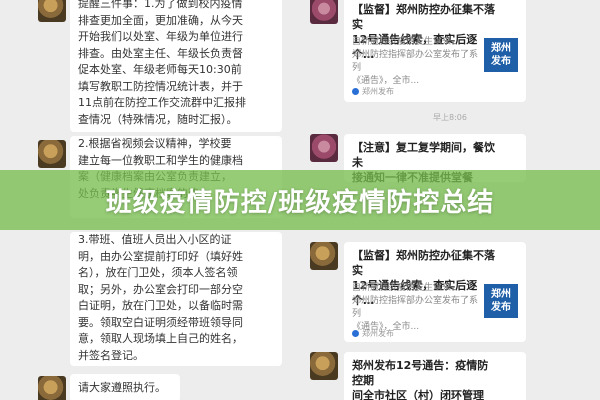 The width and height of the screenshot is (600, 400). What do you see at coordinates (122, 387) in the screenshot?
I see `message-text: 请大家遵照执行。` at bounding box center [122, 387].